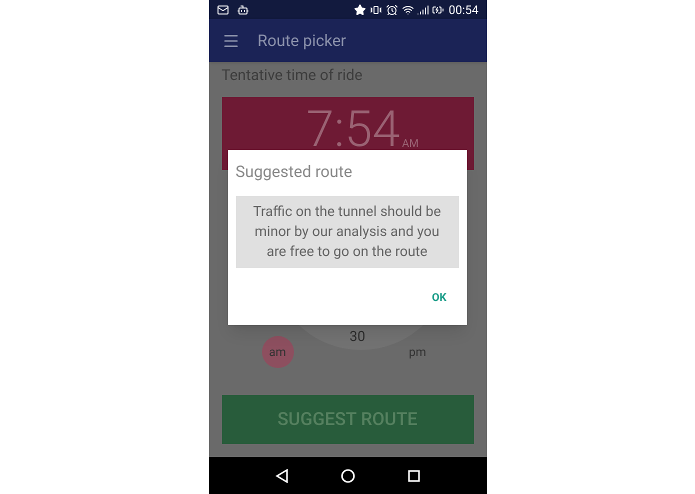 The height and width of the screenshot is (494, 695). Describe the element at coordinates (295, 172) in the screenshot. I see `dialog-title: Suggested route` at that location.